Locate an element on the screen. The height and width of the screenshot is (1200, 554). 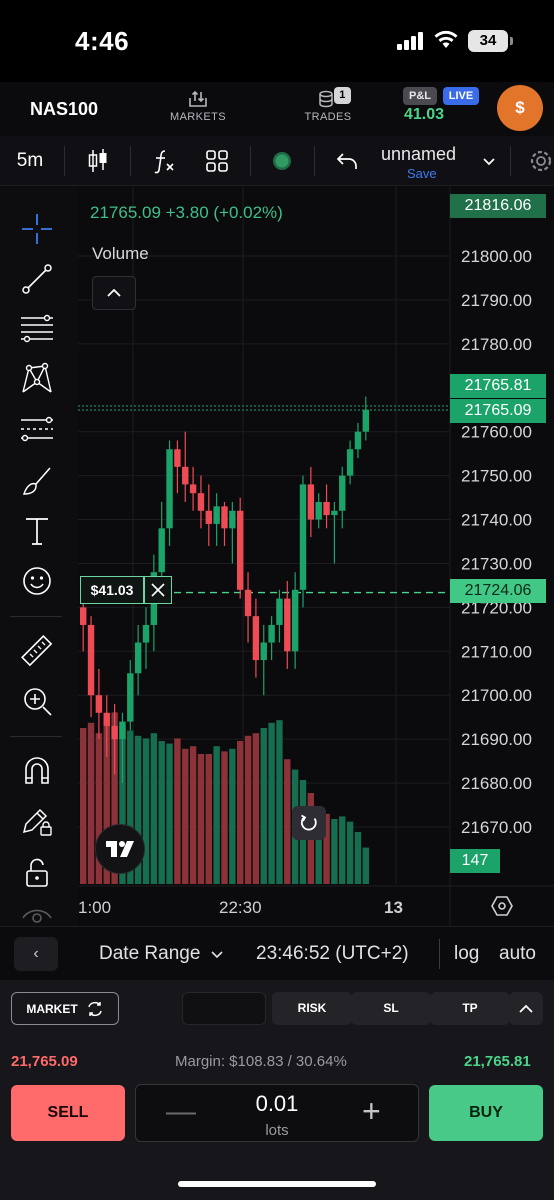
price-axis-tick: 21740.00 is located at coordinates (496, 520).